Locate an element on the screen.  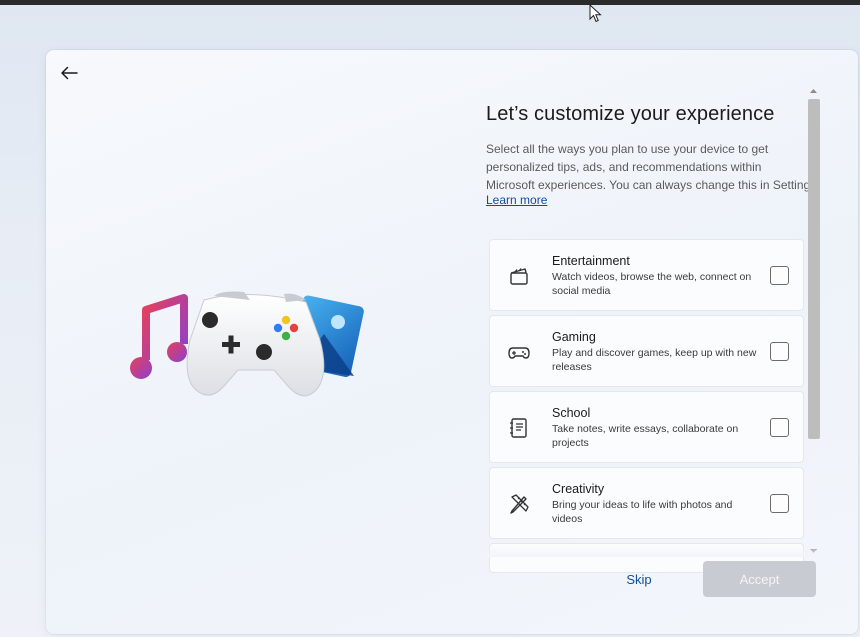
option-title: Entertainment is located at coordinates (591, 261).